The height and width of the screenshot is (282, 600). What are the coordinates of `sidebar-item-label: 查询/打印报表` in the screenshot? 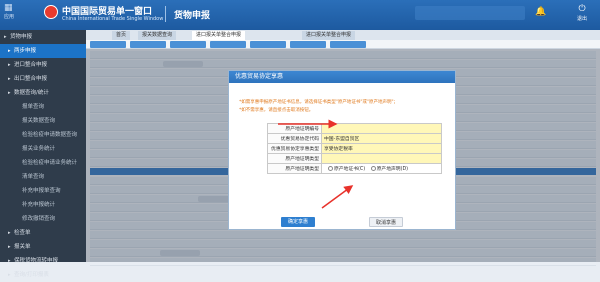 It's located at (31, 275).